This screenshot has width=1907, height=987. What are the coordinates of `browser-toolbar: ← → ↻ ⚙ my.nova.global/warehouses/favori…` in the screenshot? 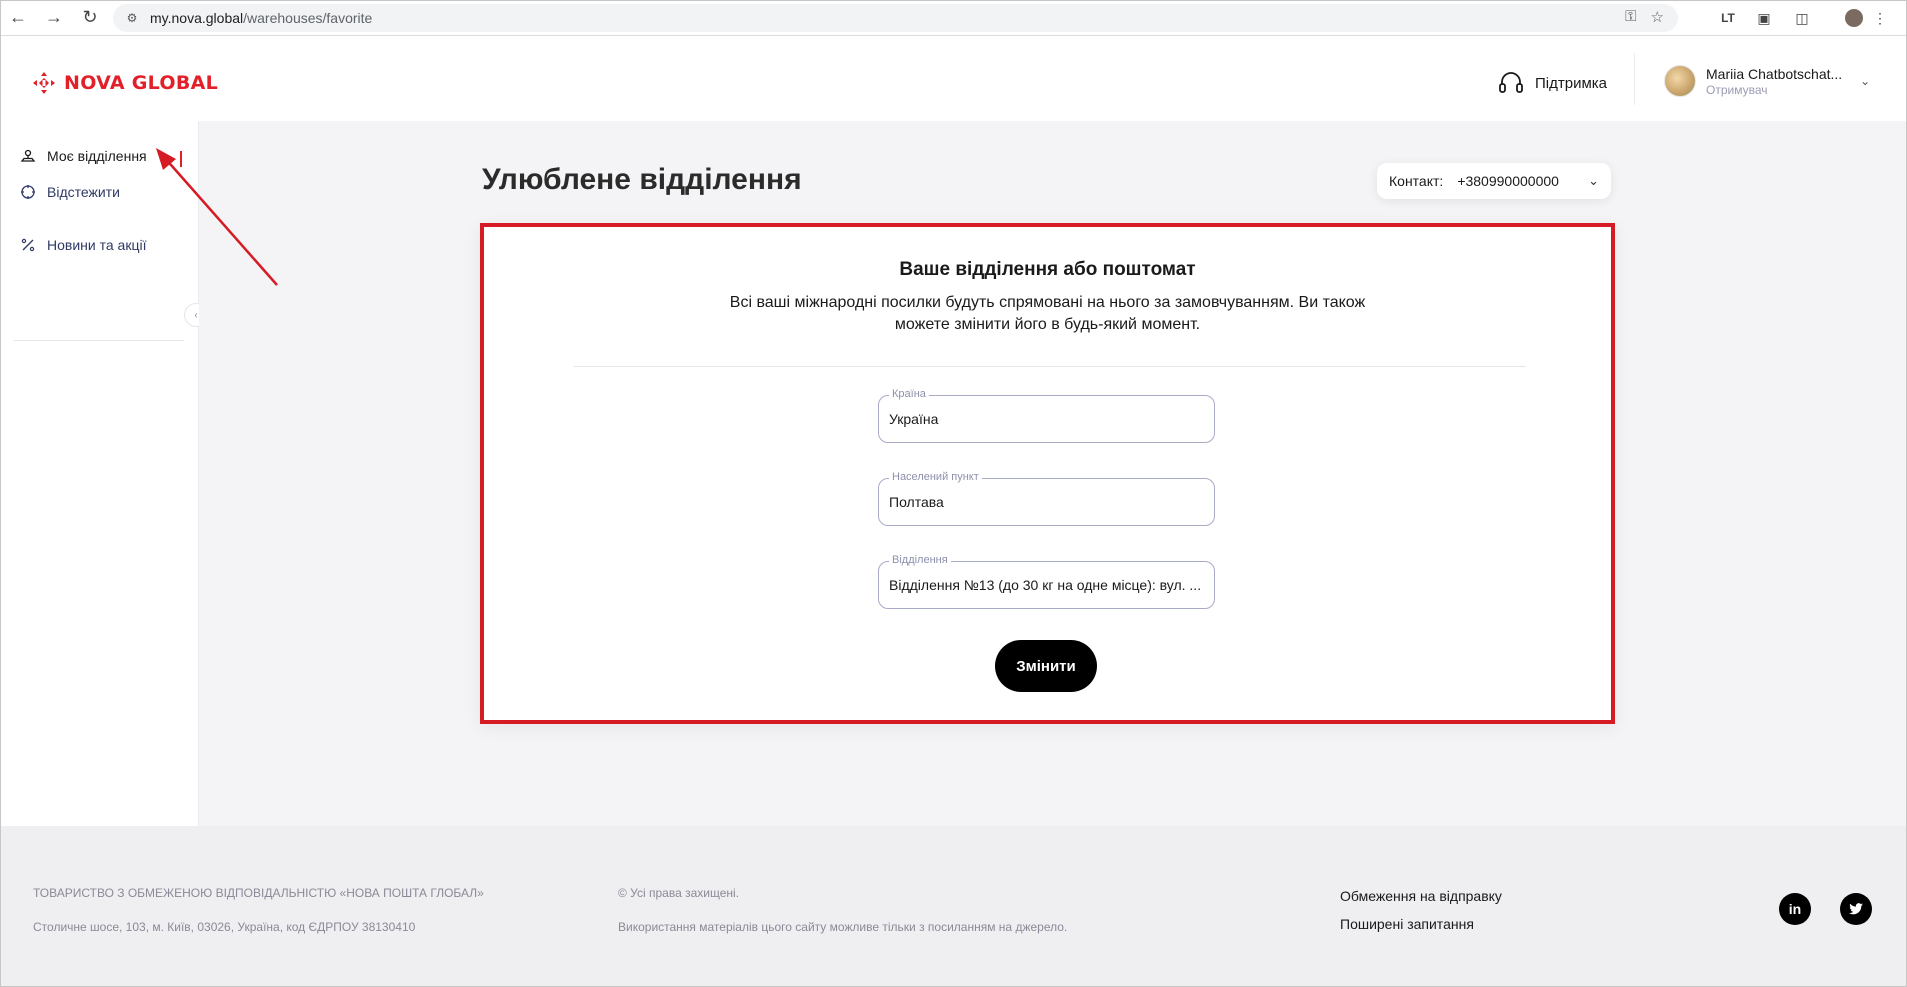 It's located at (953, 18).